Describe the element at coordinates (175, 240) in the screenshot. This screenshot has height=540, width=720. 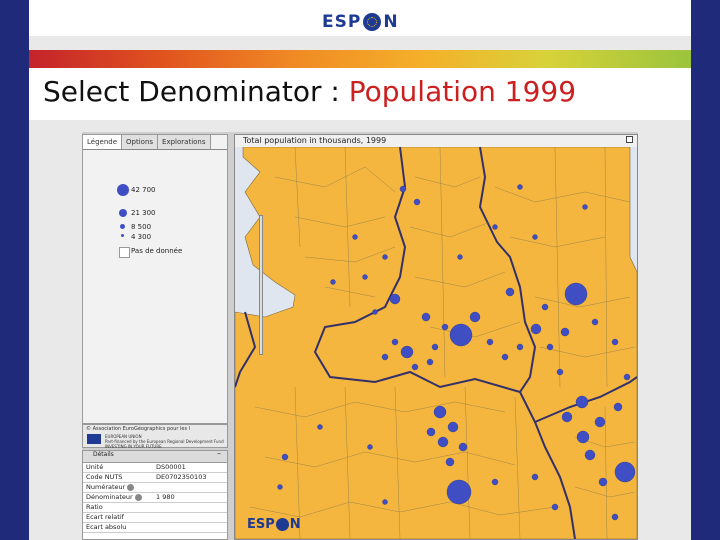
I see `legend-item: 4 300` at that location.